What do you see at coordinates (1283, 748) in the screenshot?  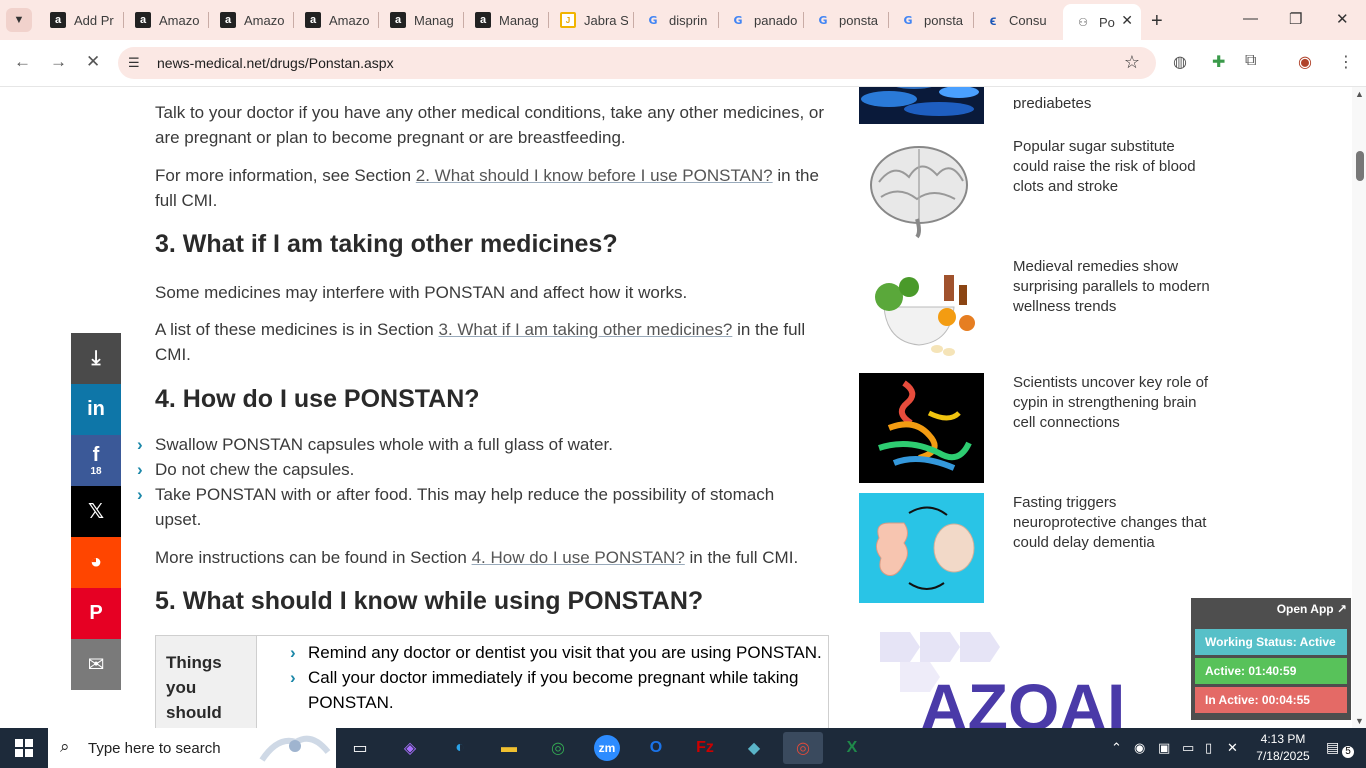 I see `clock: 4:13 PM 7/18/2025` at bounding box center [1283, 748].